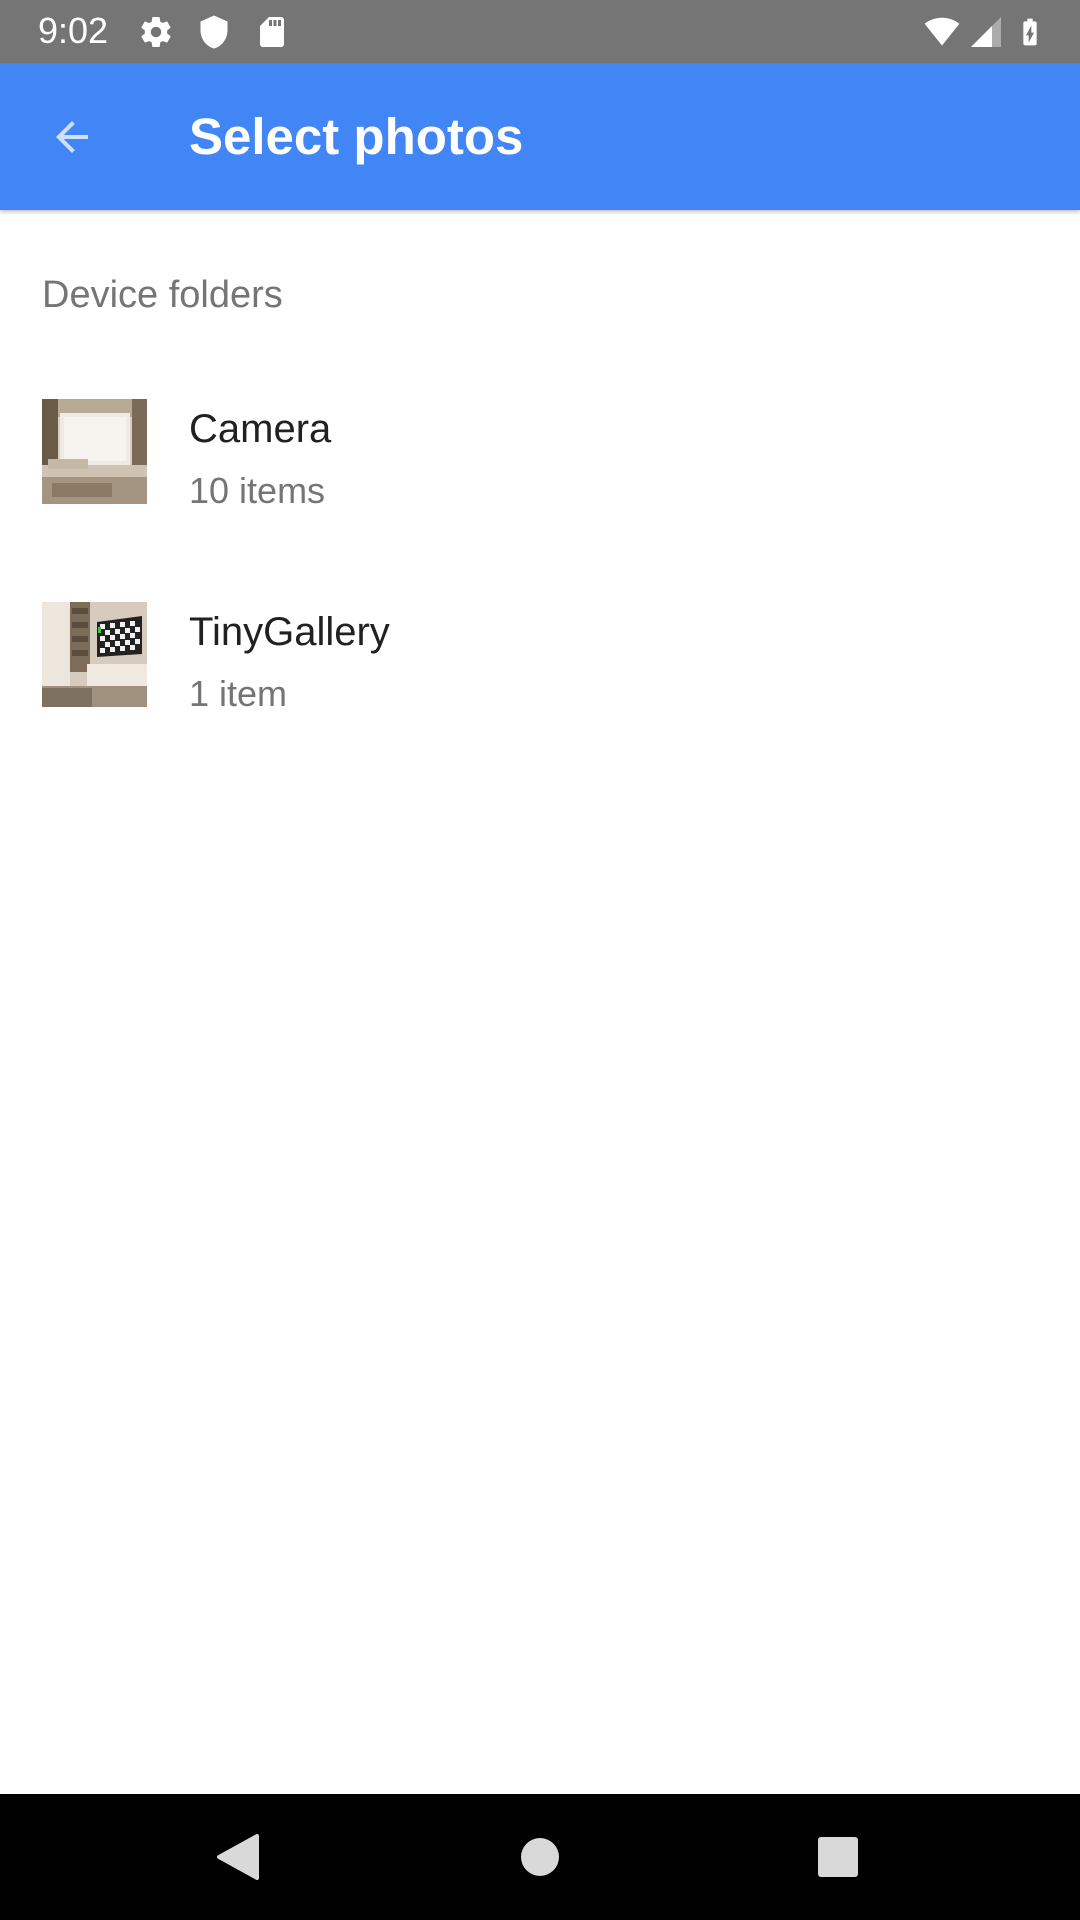  What do you see at coordinates (260, 429) in the screenshot?
I see `folder-name: Camera` at bounding box center [260, 429].